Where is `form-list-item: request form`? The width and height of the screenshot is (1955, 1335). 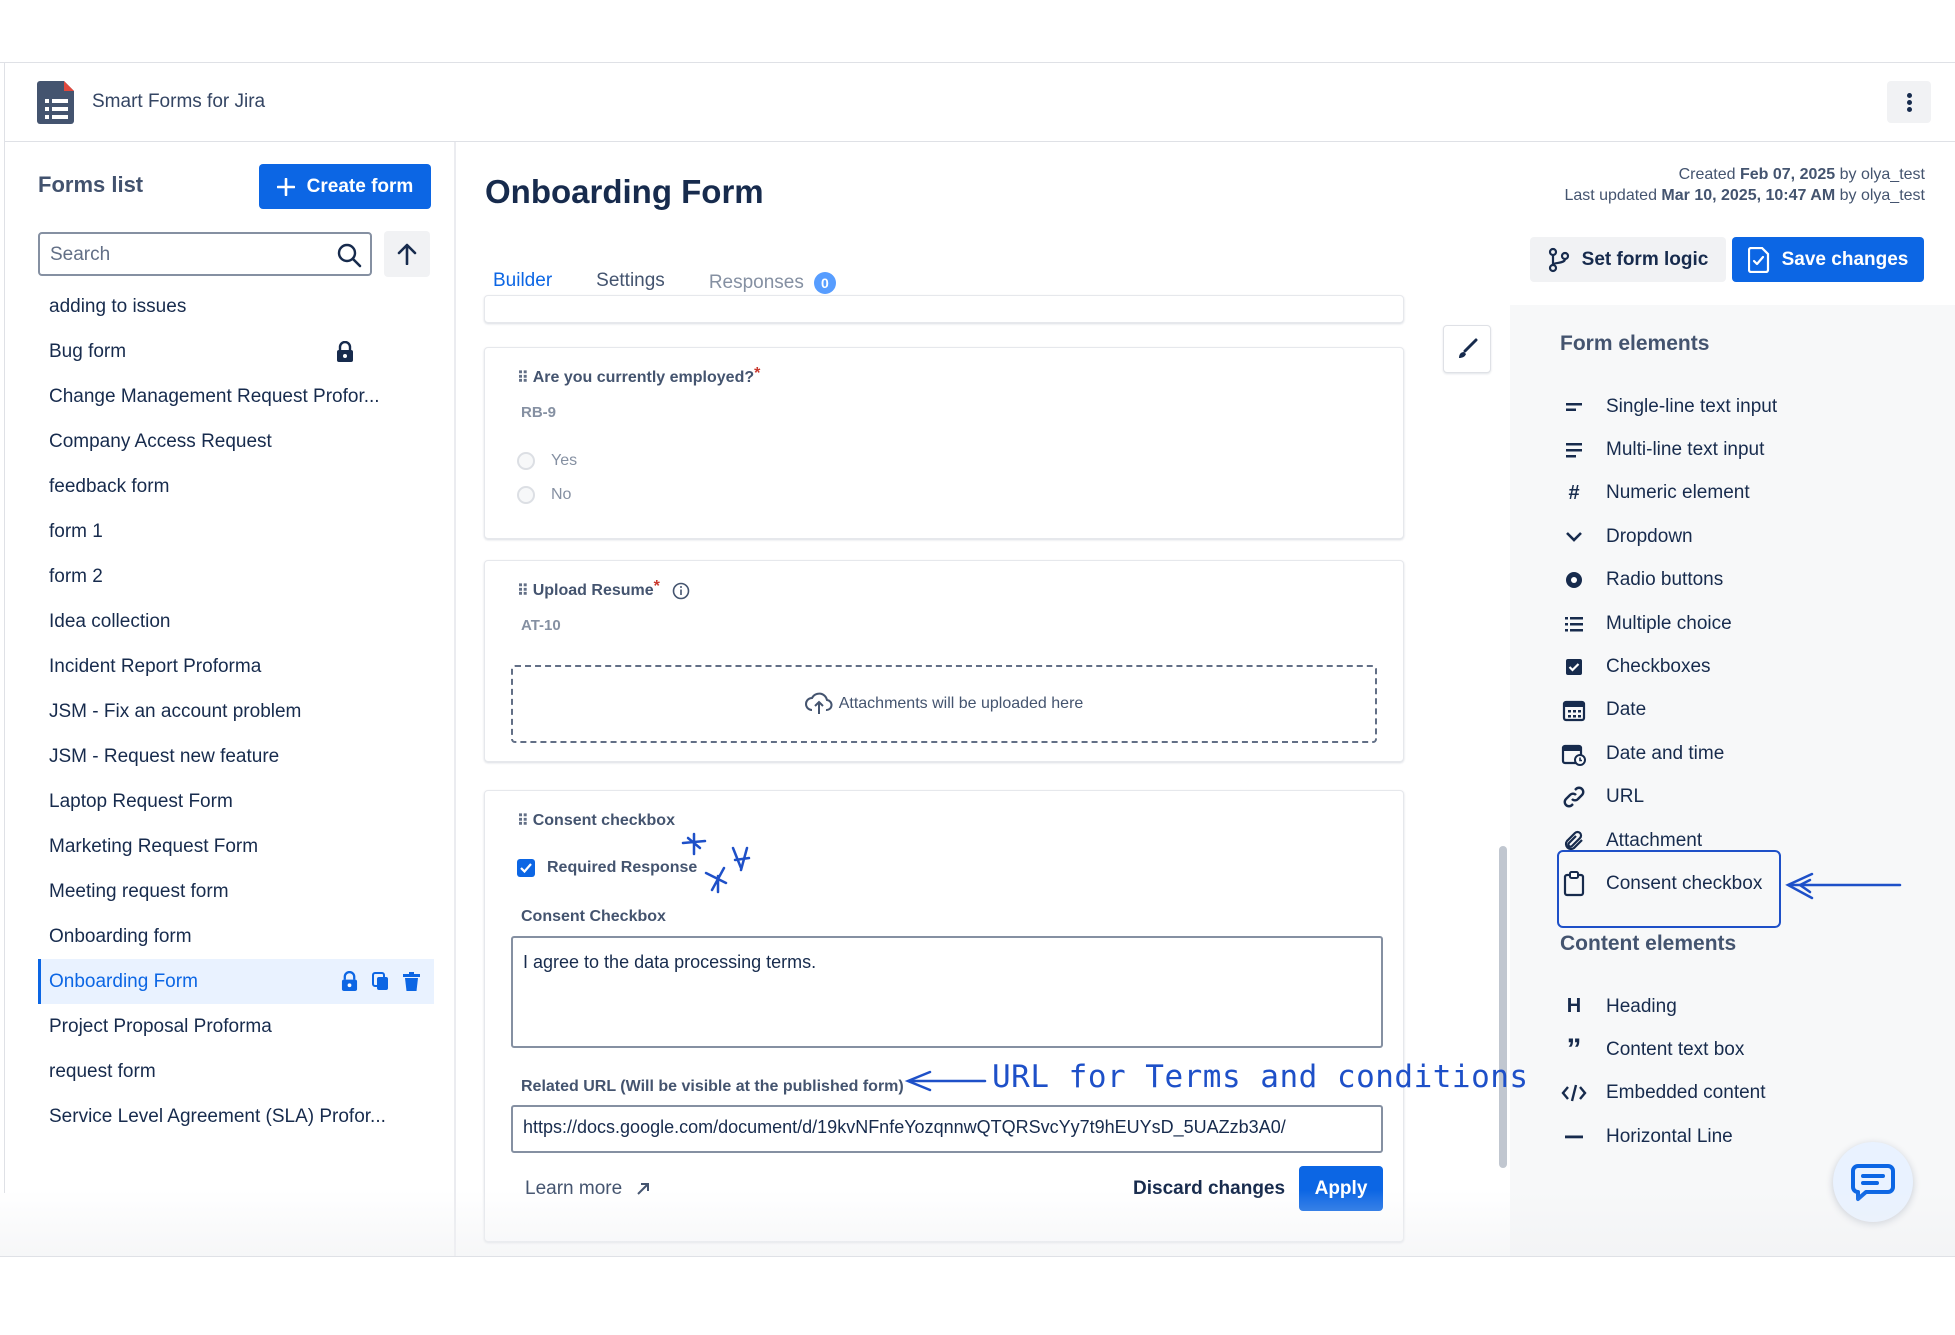 form-list-item: request form is located at coordinates (236, 1071).